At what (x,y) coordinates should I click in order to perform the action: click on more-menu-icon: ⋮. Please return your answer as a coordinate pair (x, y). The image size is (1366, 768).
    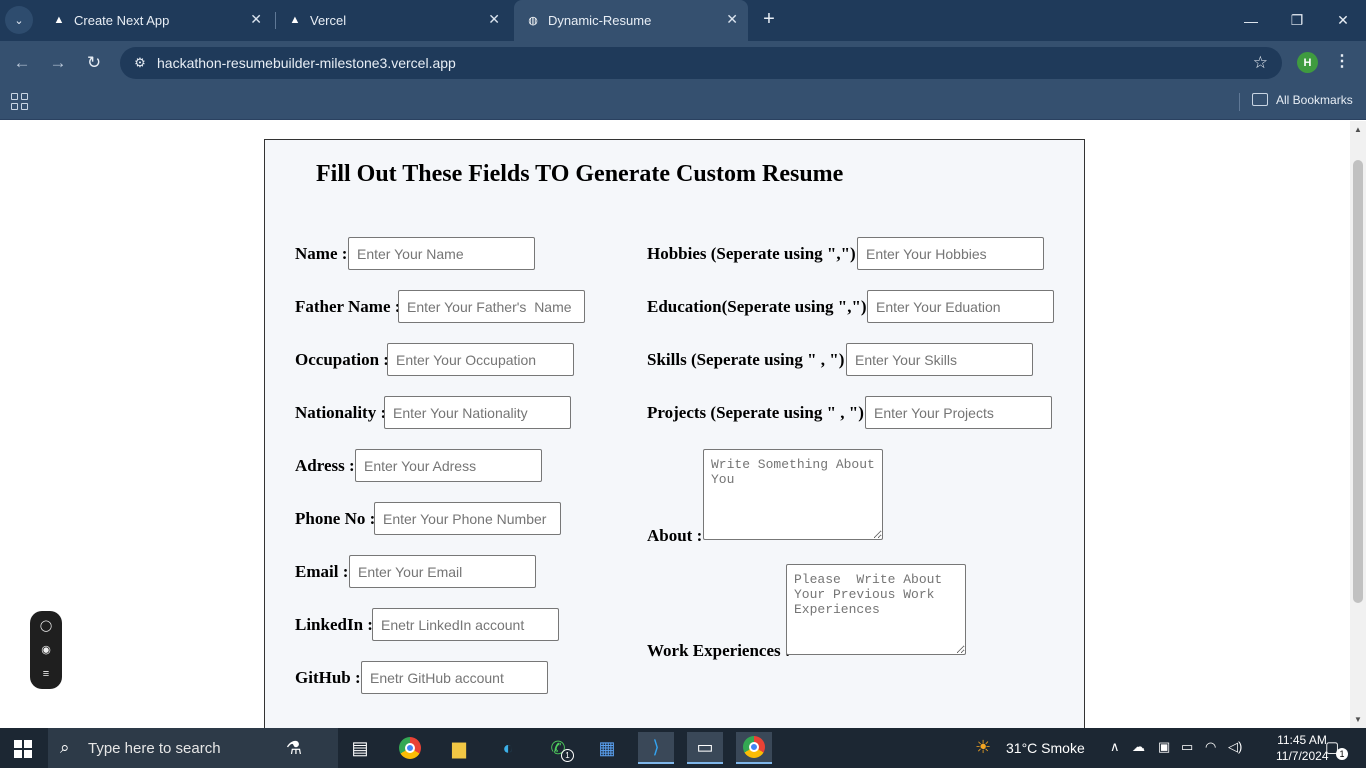
    Looking at the image, I should click on (1342, 61).